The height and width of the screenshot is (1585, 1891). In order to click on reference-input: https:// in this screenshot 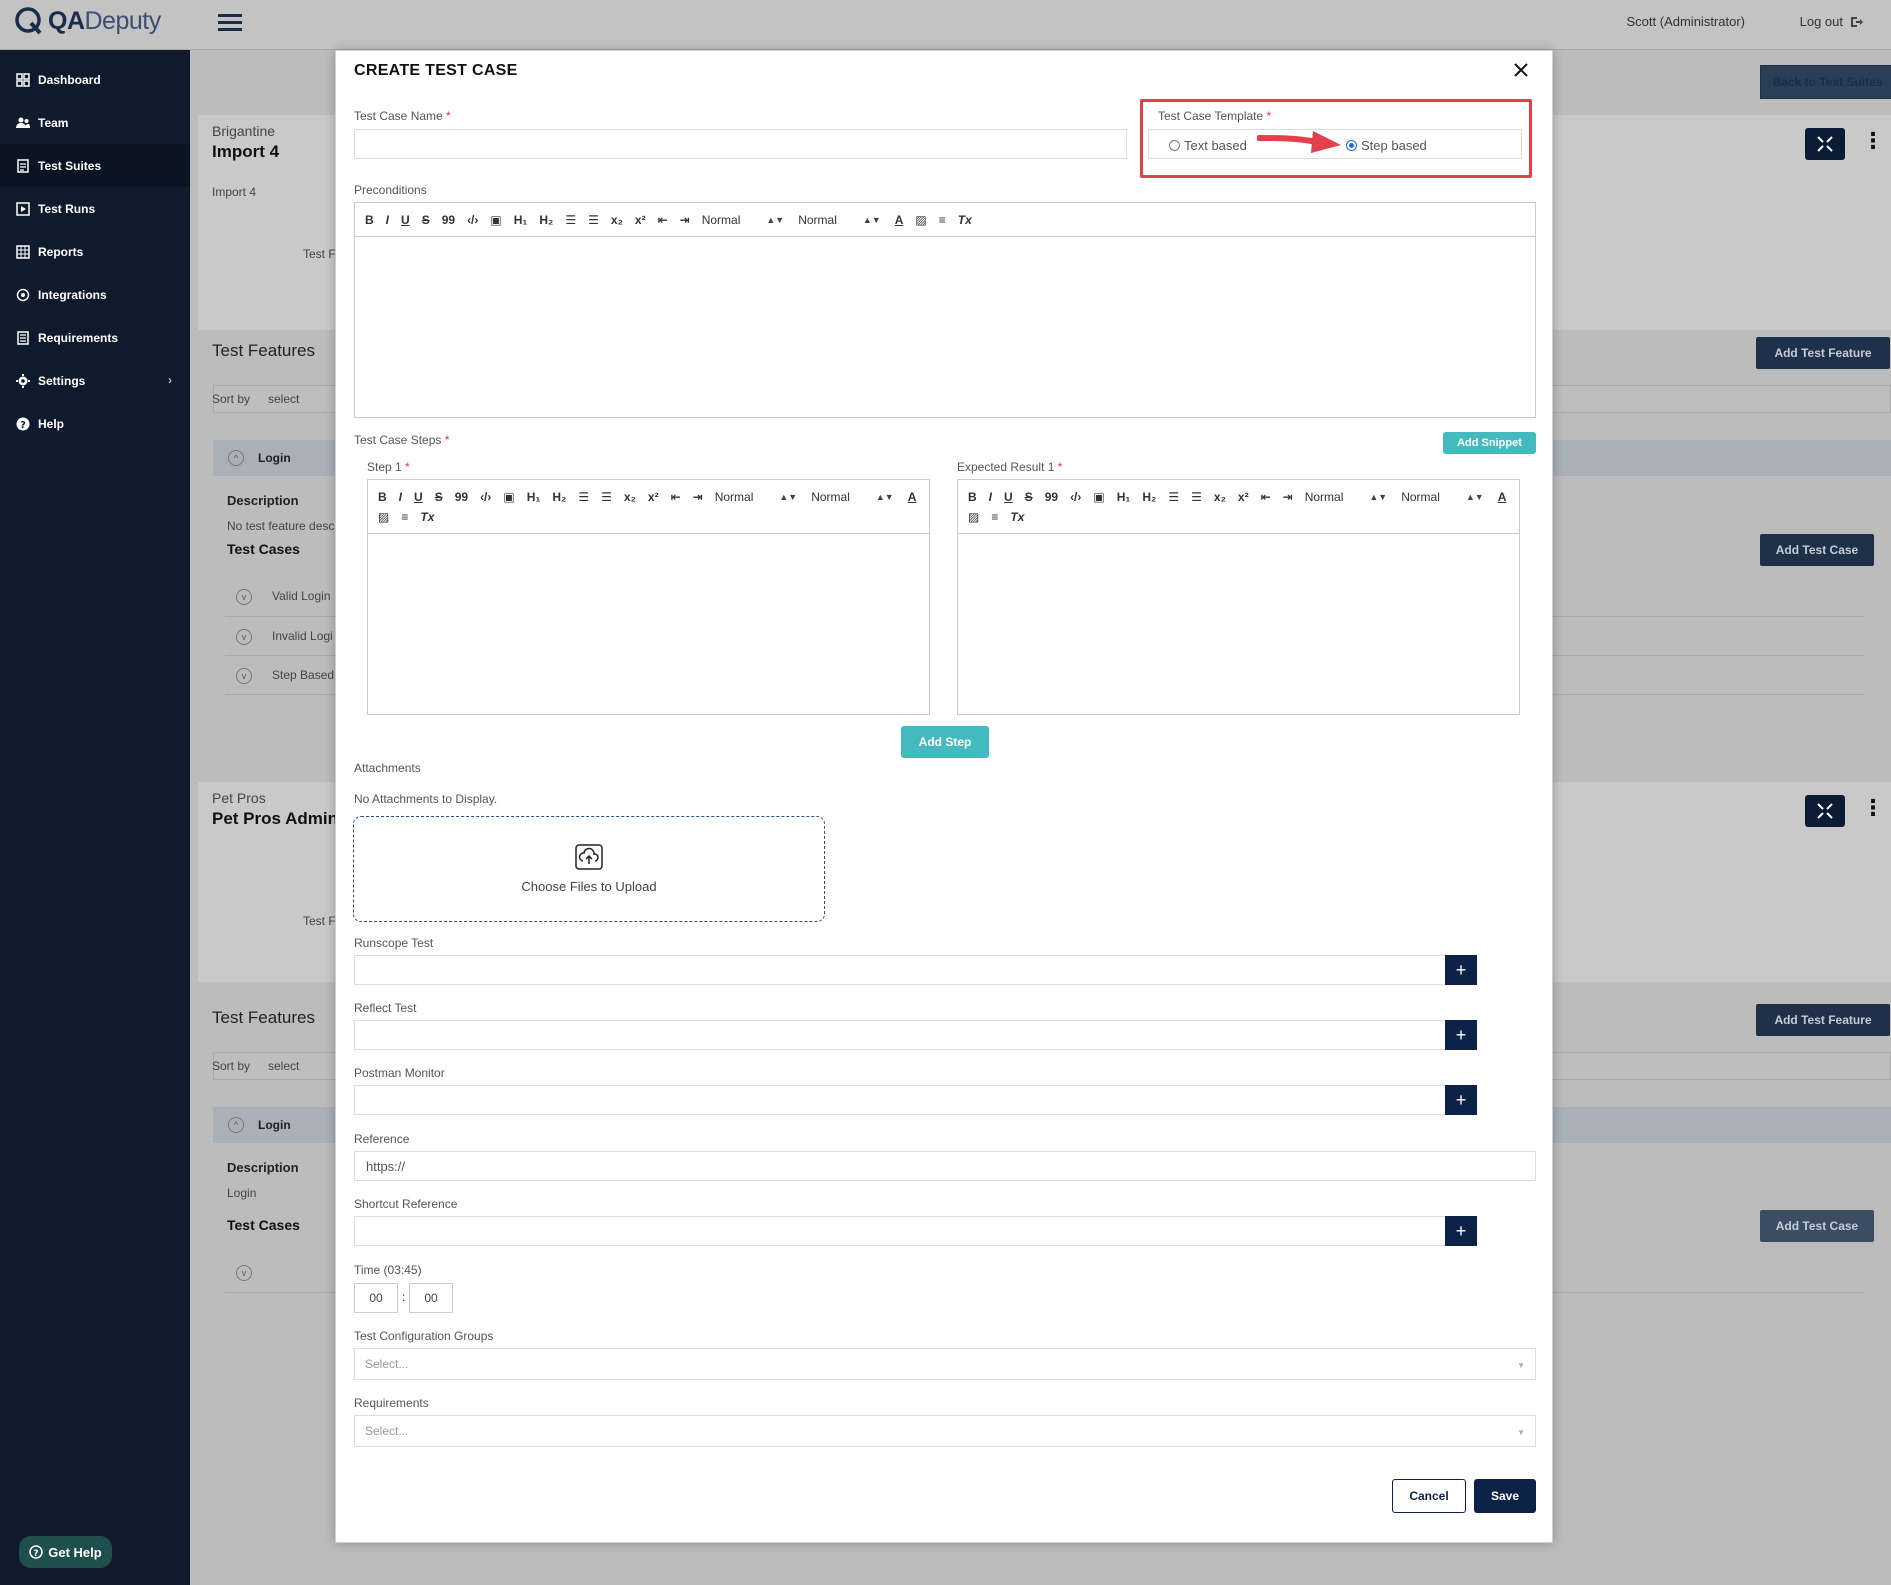, I will do `click(945, 1166)`.